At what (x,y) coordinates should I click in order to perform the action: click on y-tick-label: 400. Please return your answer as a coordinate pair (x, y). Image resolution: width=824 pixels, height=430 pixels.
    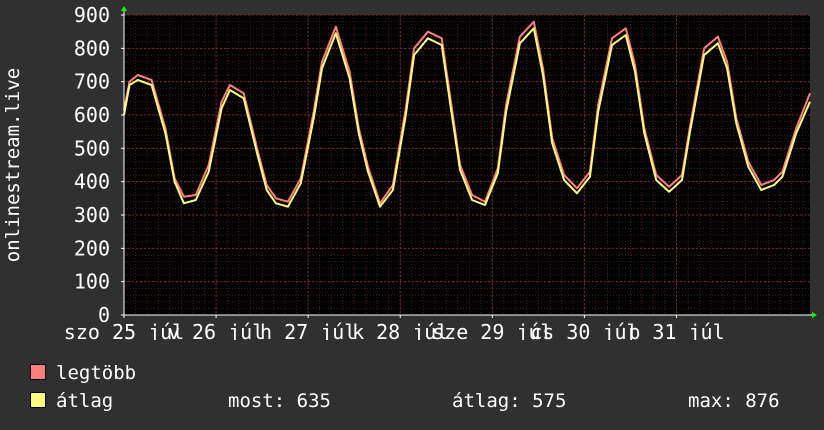
    Looking at the image, I should click on (92, 182).